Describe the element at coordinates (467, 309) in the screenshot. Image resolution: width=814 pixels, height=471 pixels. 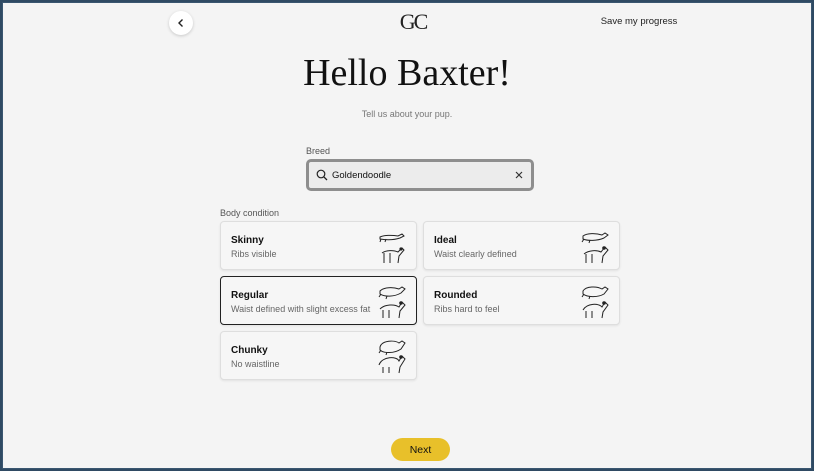
I see `option-desc: Ribs hard to feel` at that location.